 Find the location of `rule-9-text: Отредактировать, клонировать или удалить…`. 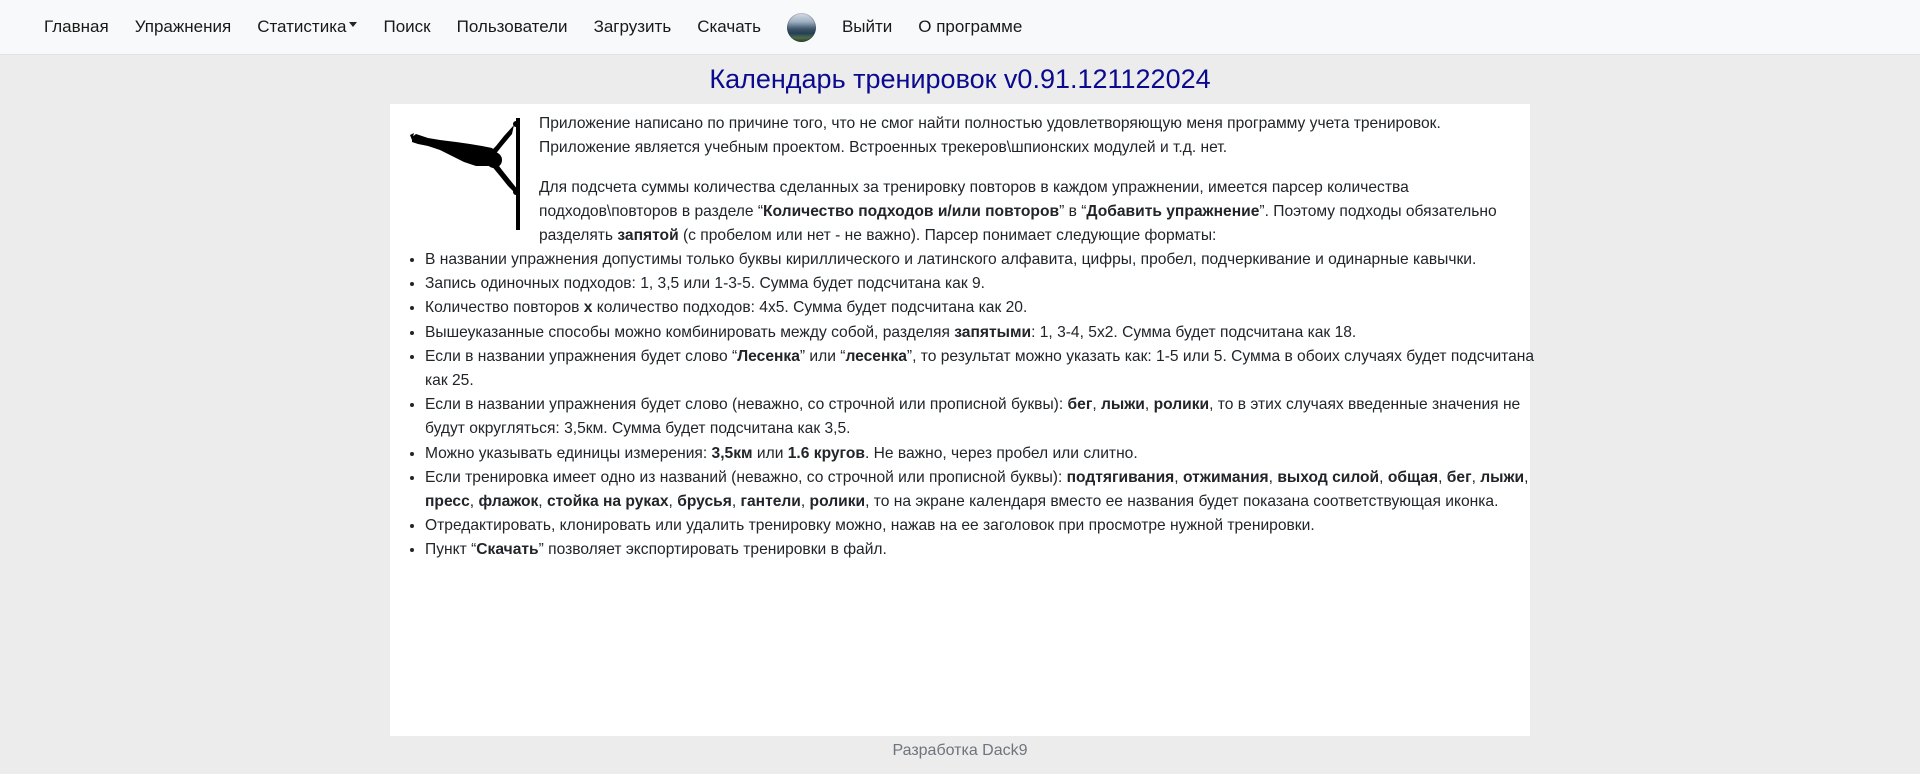

rule-9-text: Отредактировать, клонировать или удалить… is located at coordinates (870, 526).